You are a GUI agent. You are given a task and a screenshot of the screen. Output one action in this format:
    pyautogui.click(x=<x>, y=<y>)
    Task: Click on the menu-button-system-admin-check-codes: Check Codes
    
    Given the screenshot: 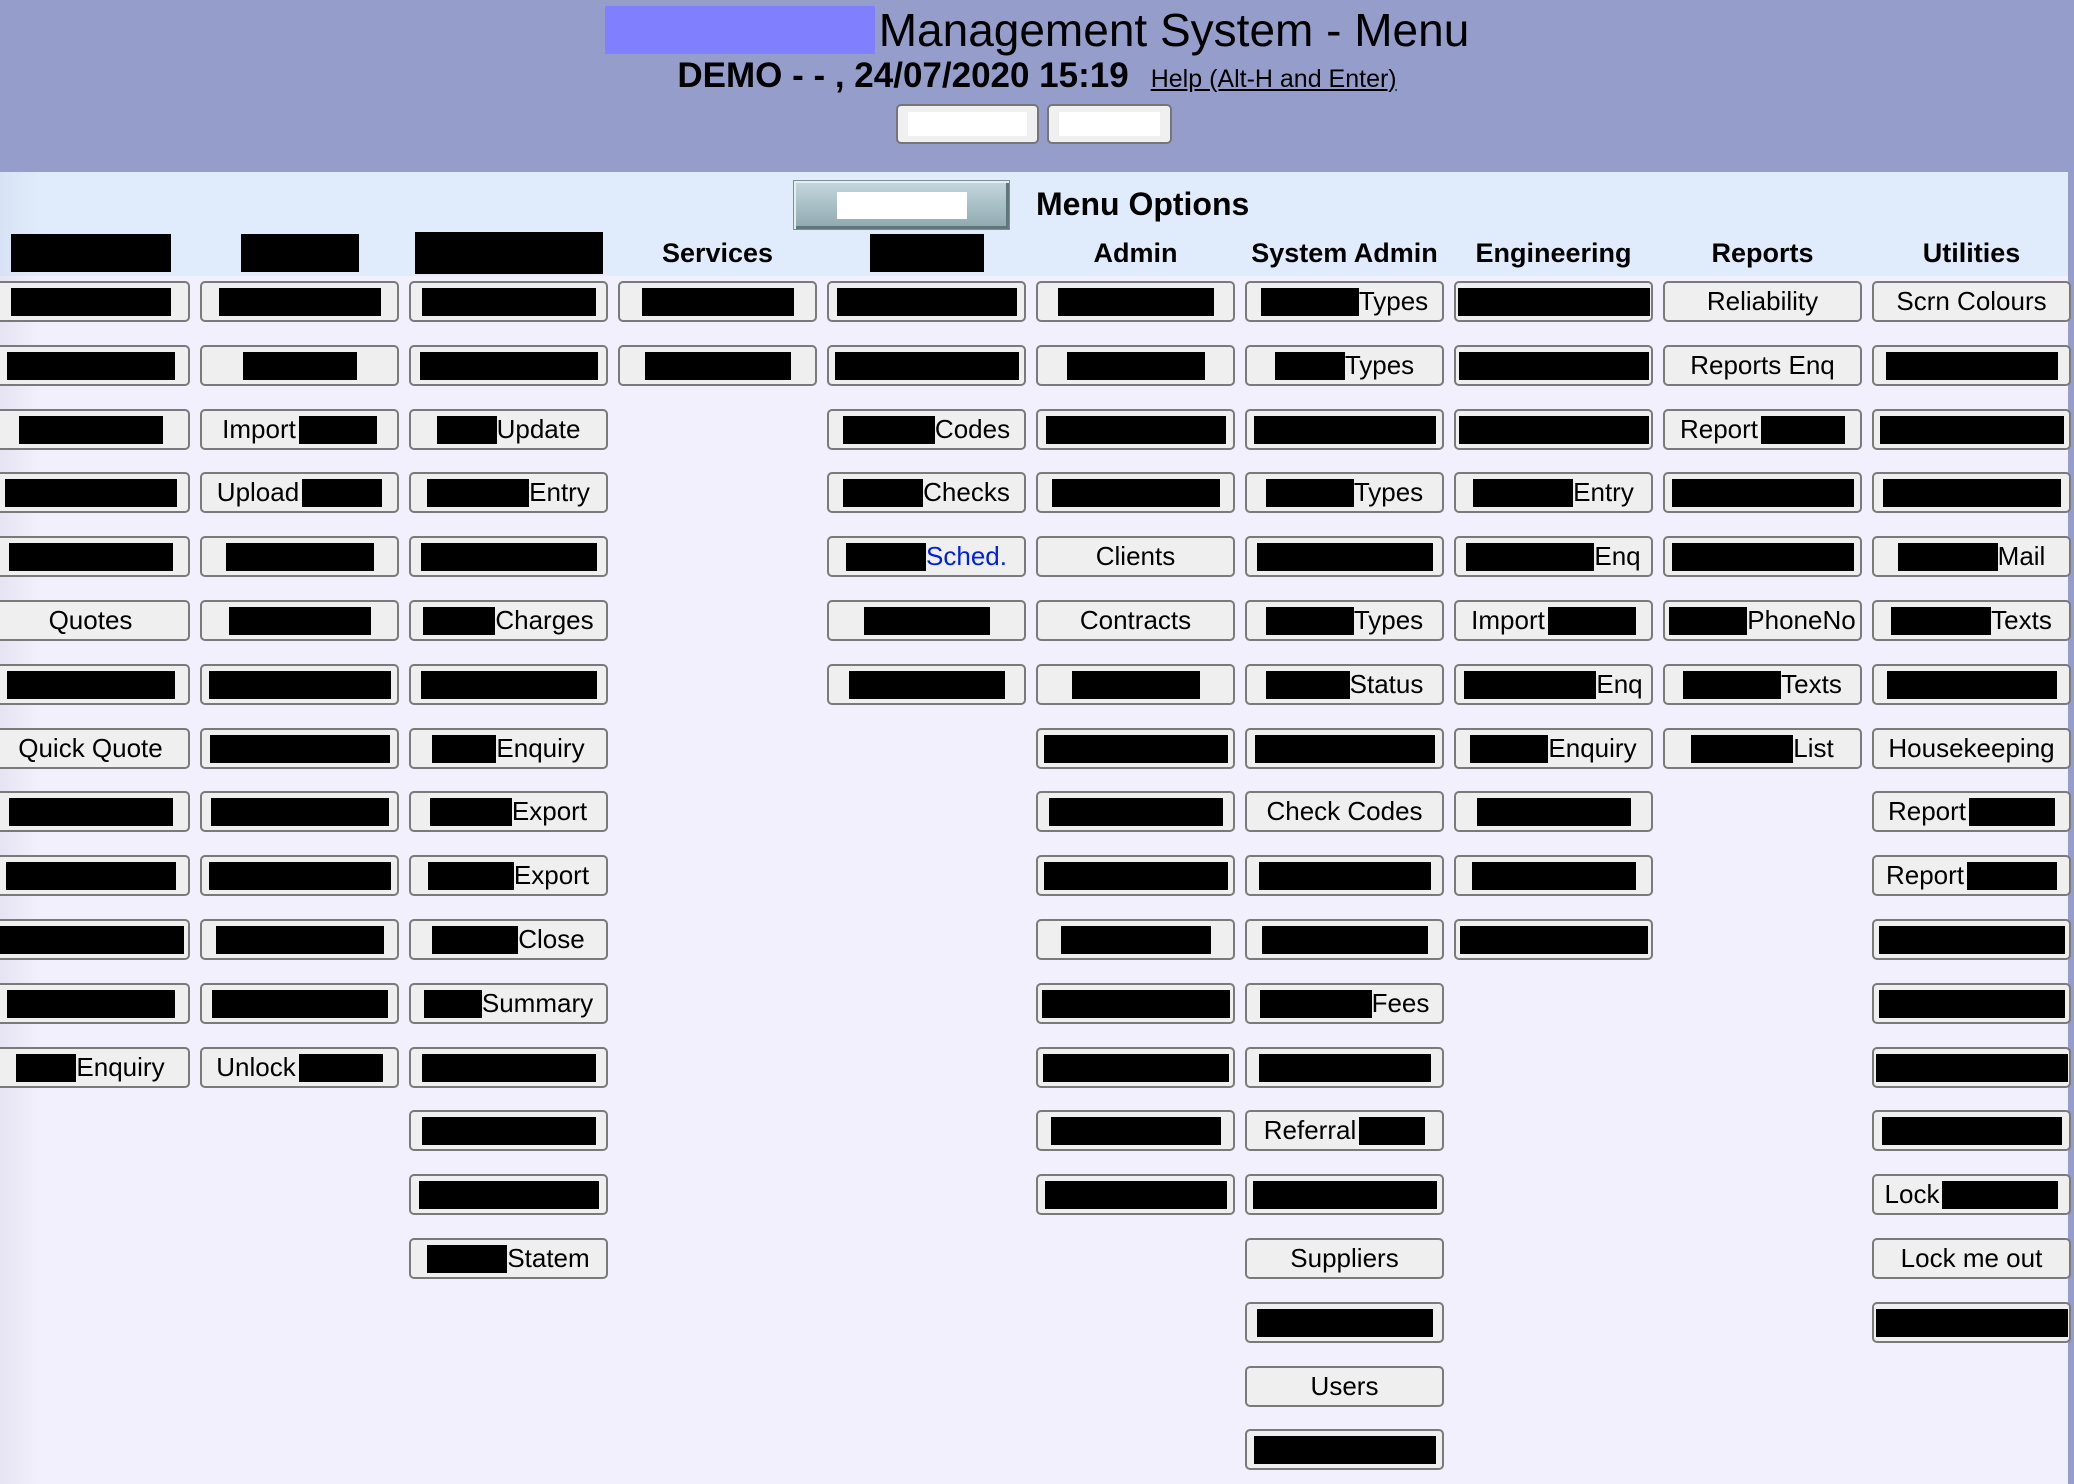 What is the action you would take?
    pyautogui.click(x=1344, y=811)
    